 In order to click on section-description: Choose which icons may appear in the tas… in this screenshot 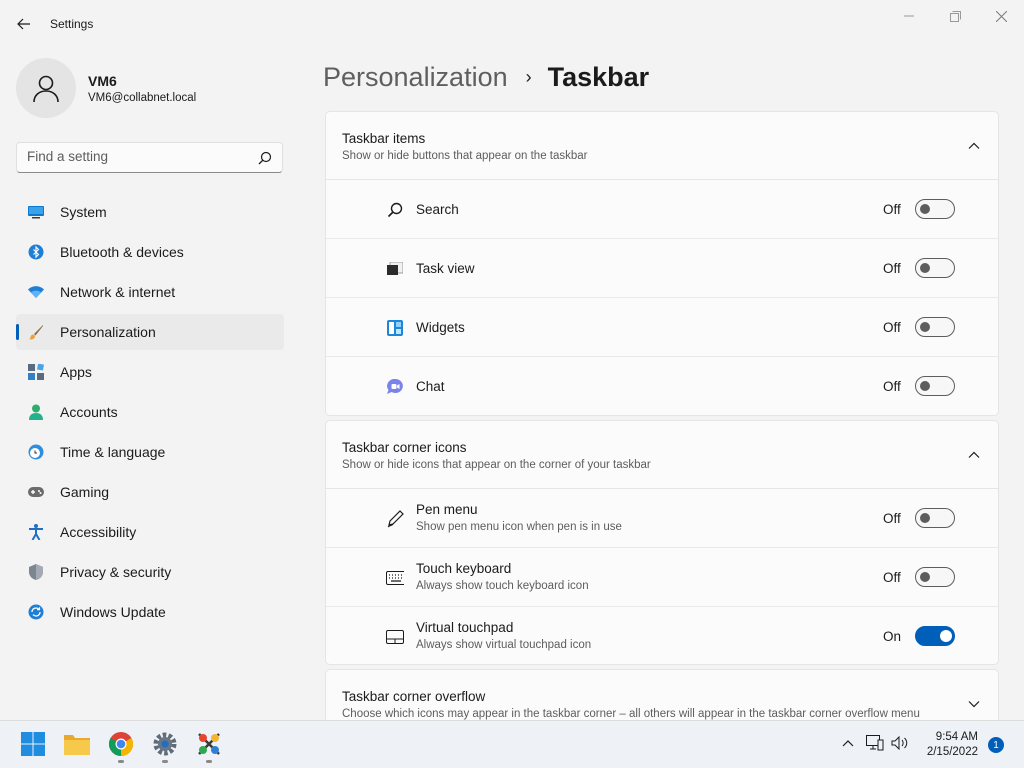, I will do `click(631, 714)`.